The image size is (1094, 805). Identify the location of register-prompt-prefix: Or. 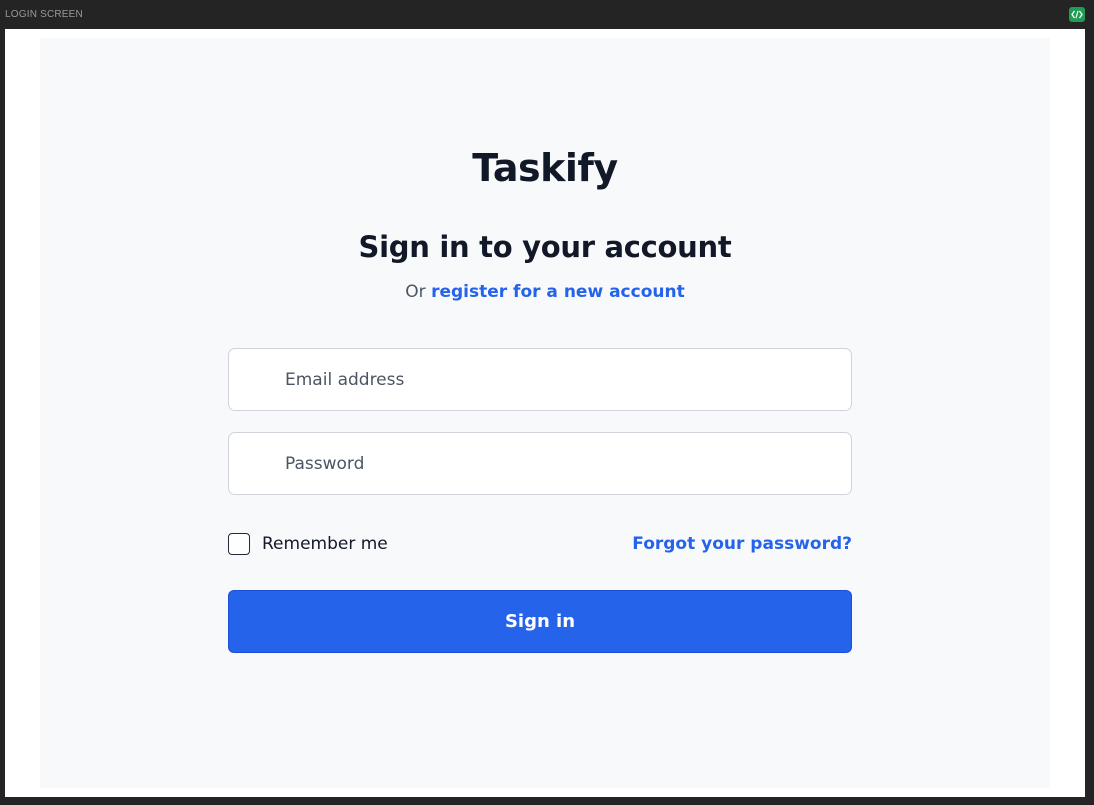
(415, 292).